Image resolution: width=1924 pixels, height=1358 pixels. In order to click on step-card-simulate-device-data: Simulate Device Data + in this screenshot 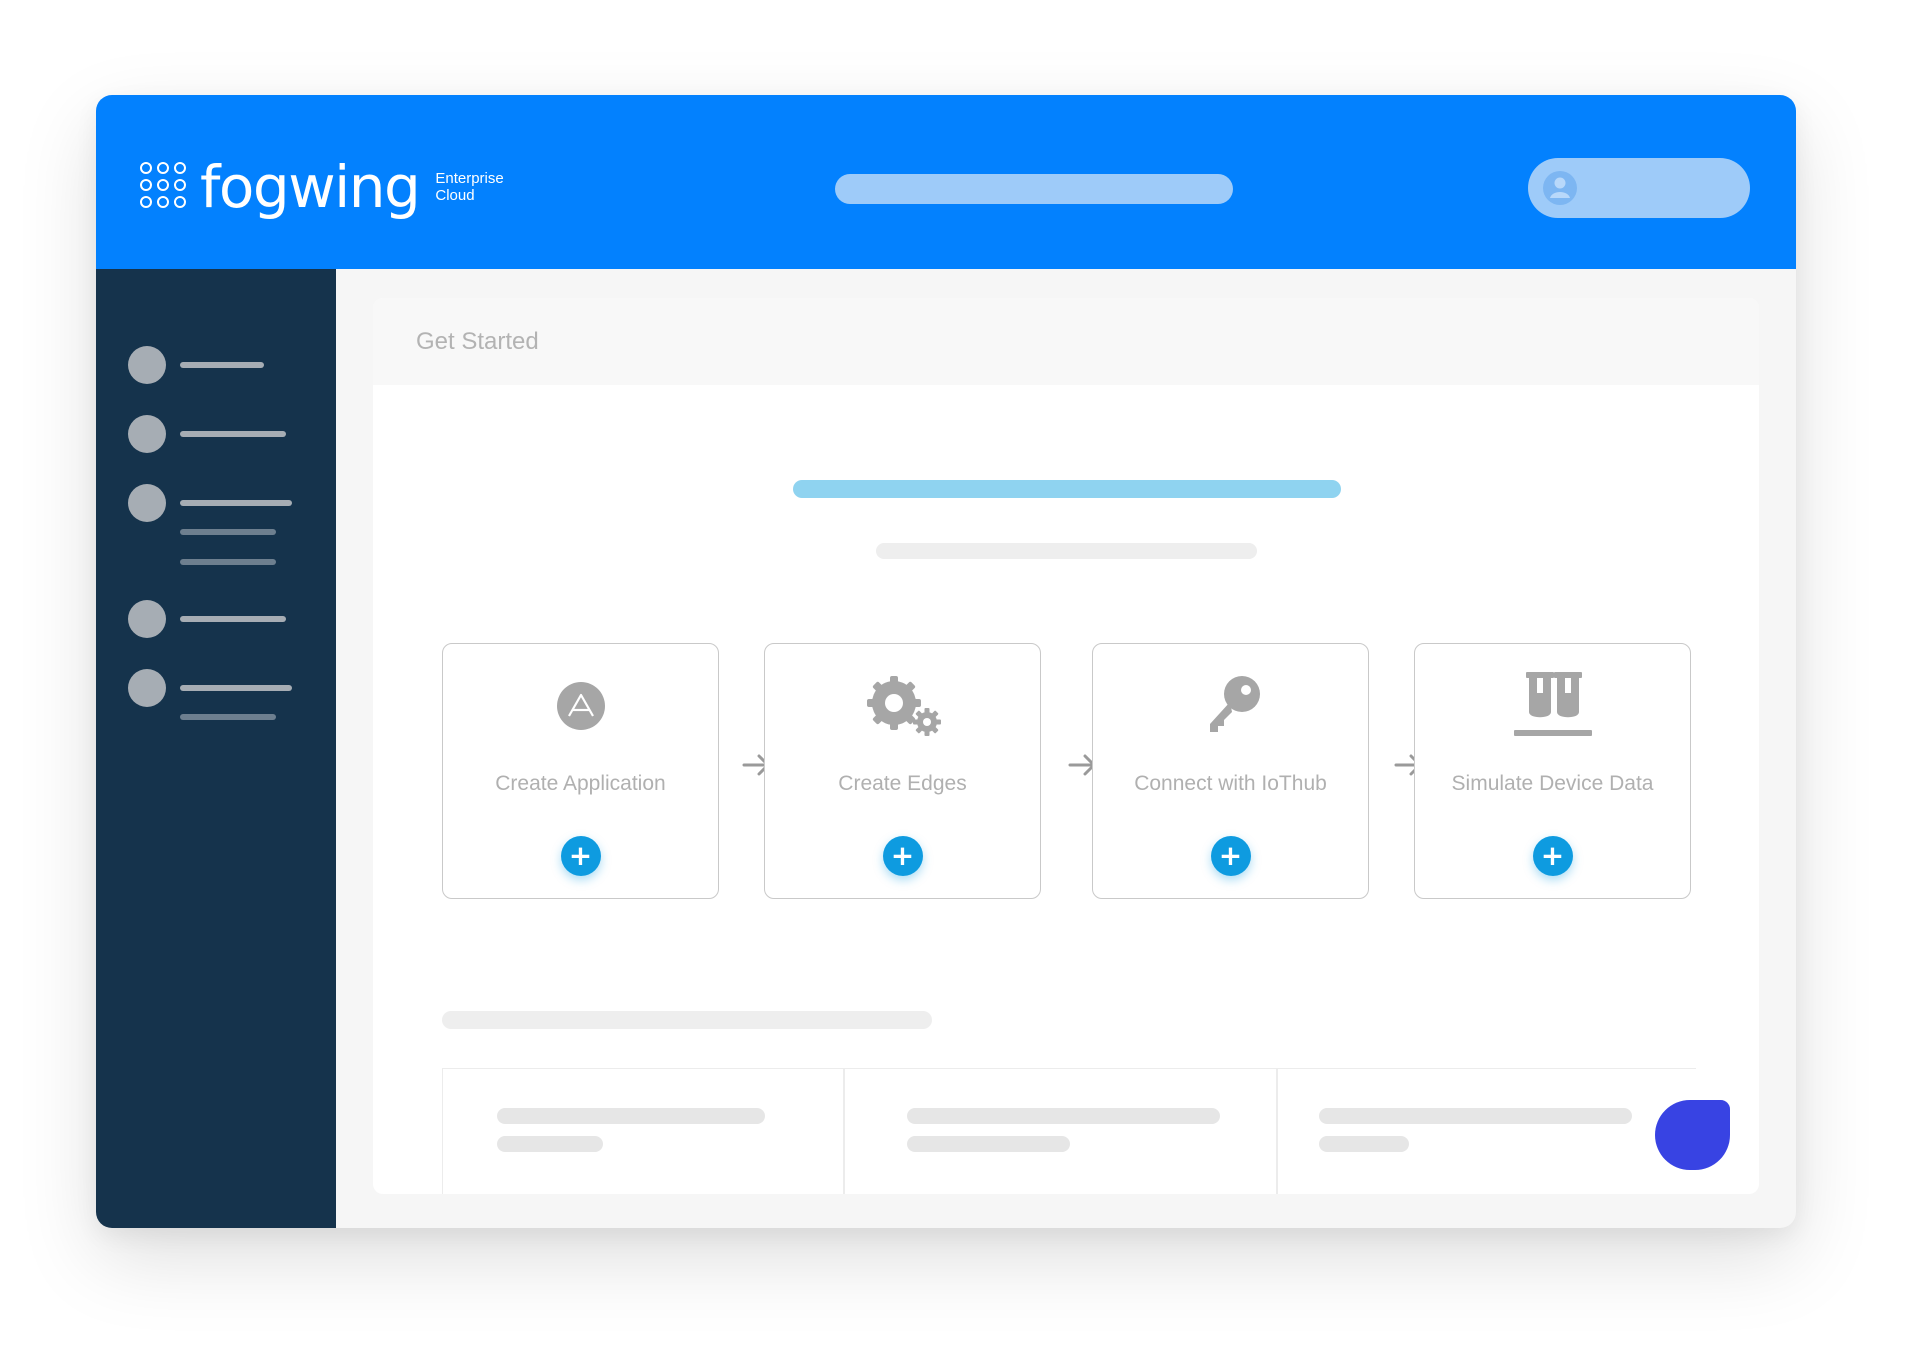, I will do `click(1552, 771)`.